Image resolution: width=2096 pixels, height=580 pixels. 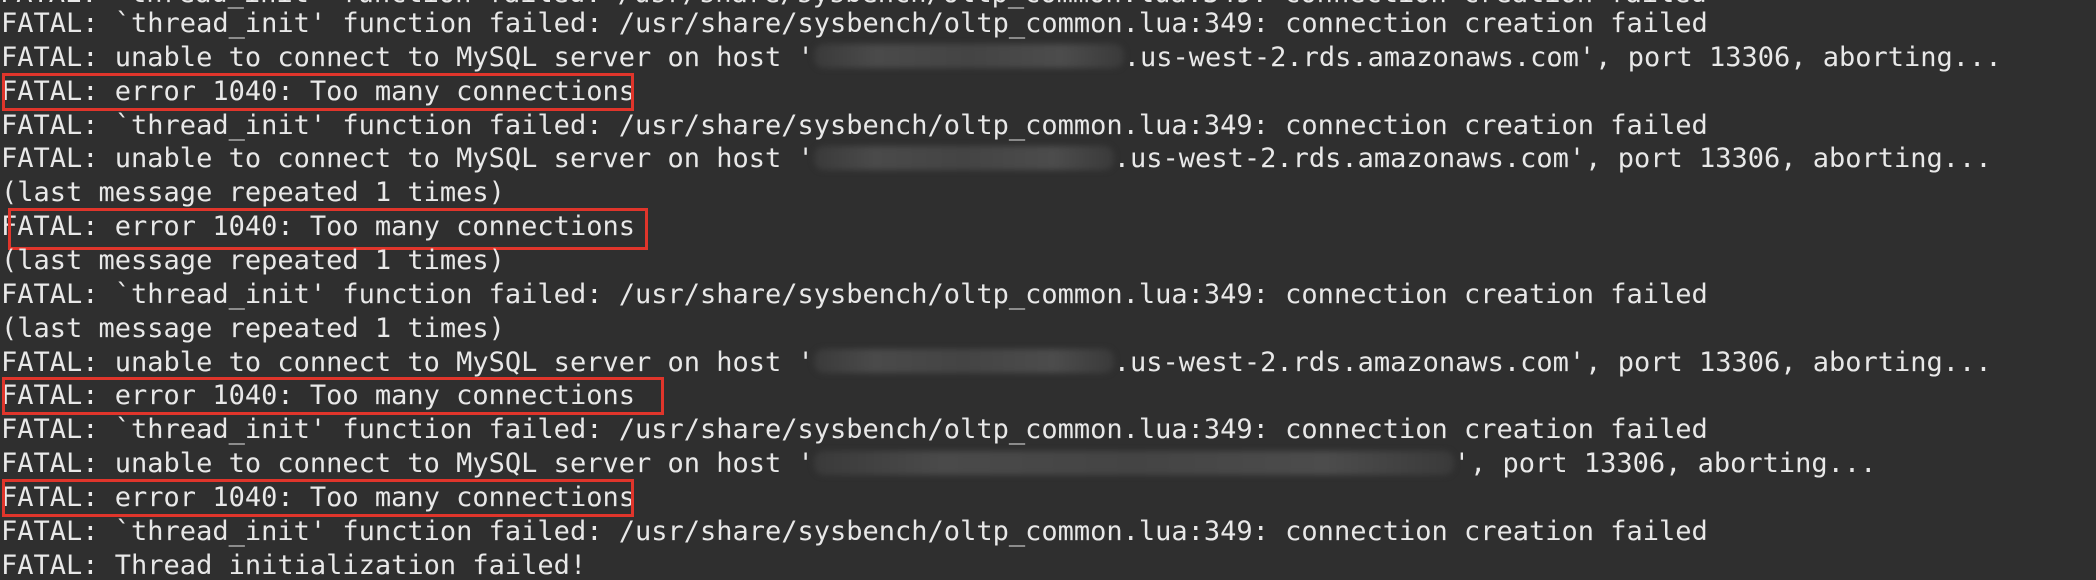 What do you see at coordinates (294, 564) in the screenshot?
I see `log-line: FATAL: Thread initialization failed!` at bounding box center [294, 564].